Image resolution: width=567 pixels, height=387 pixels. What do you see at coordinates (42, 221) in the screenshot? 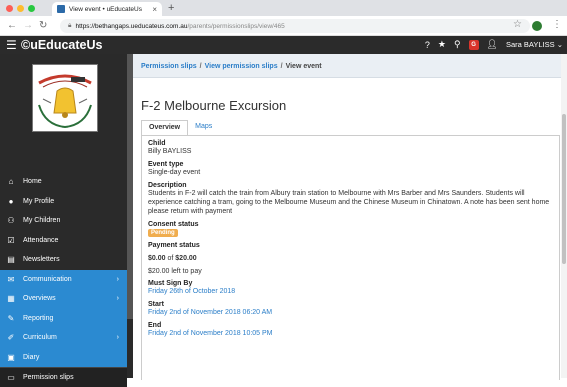
I see `sidebar-item-label: My Children` at bounding box center [42, 221].